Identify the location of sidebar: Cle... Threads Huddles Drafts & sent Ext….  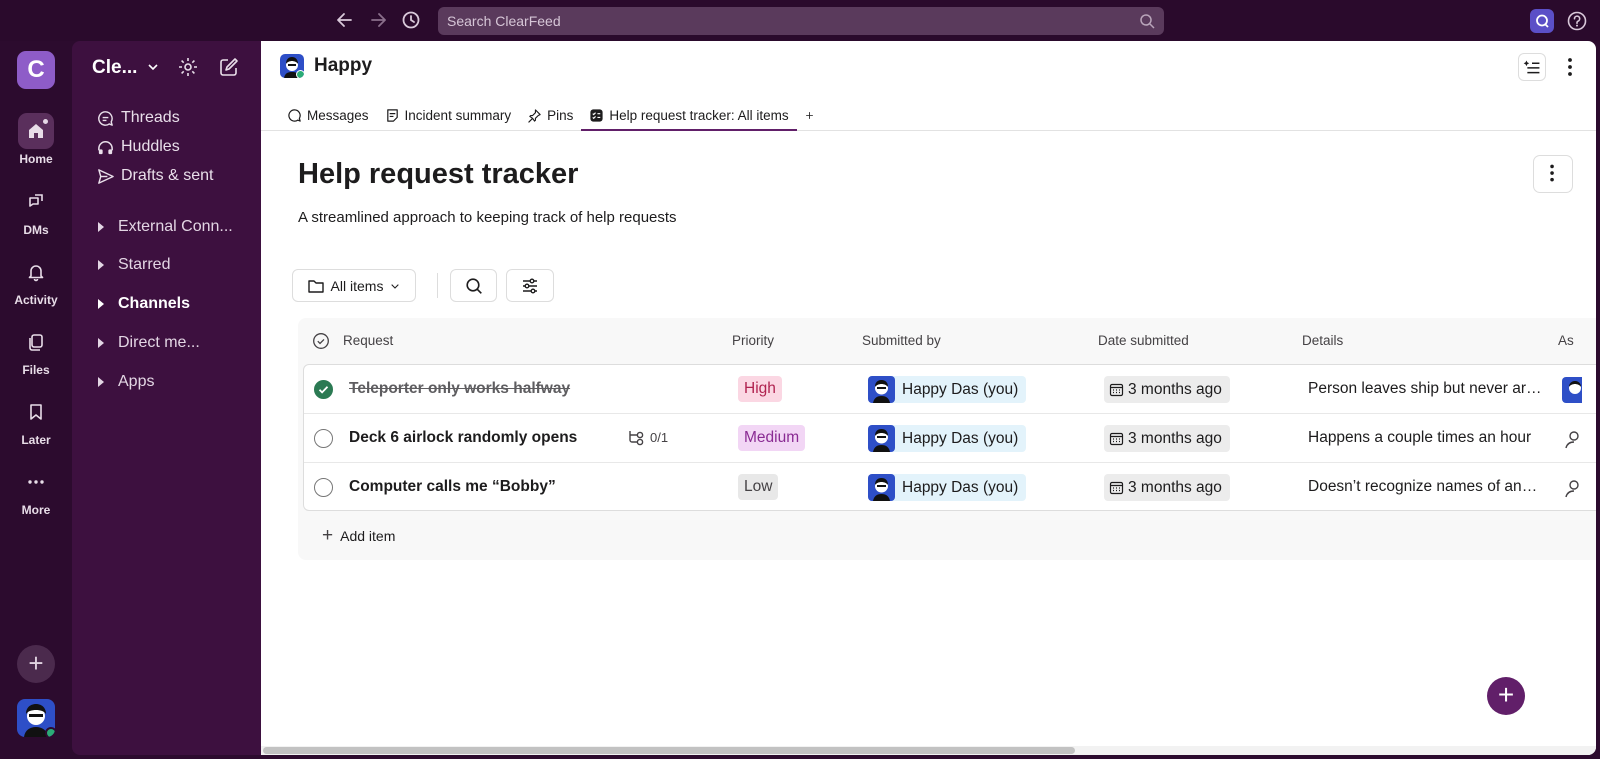
(166, 398).